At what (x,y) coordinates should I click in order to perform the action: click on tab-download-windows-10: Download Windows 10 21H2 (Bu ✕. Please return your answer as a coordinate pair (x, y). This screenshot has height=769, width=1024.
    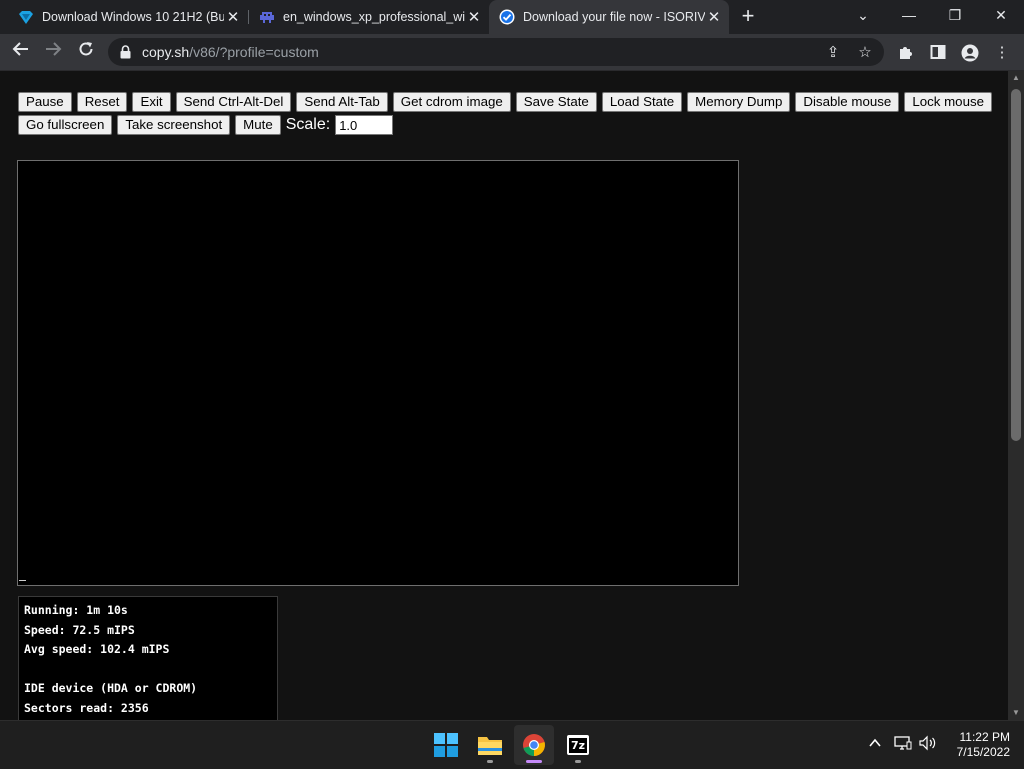
    Looking at the image, I should click on (128, 17).